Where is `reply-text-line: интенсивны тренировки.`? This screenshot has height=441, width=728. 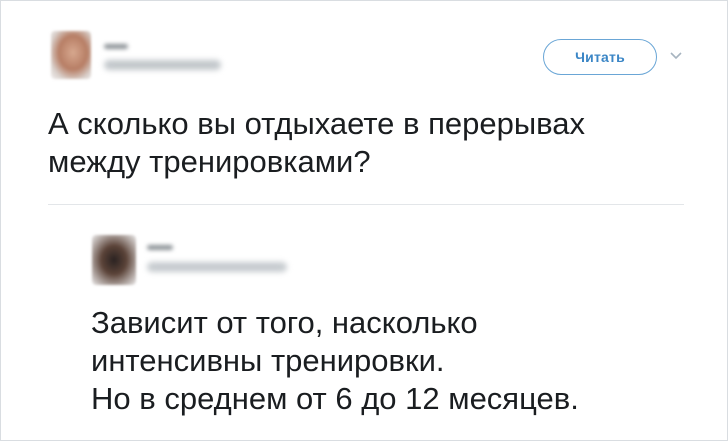 reply-text-line: интенсивны тренировки. is located at coordinates (268, 360).